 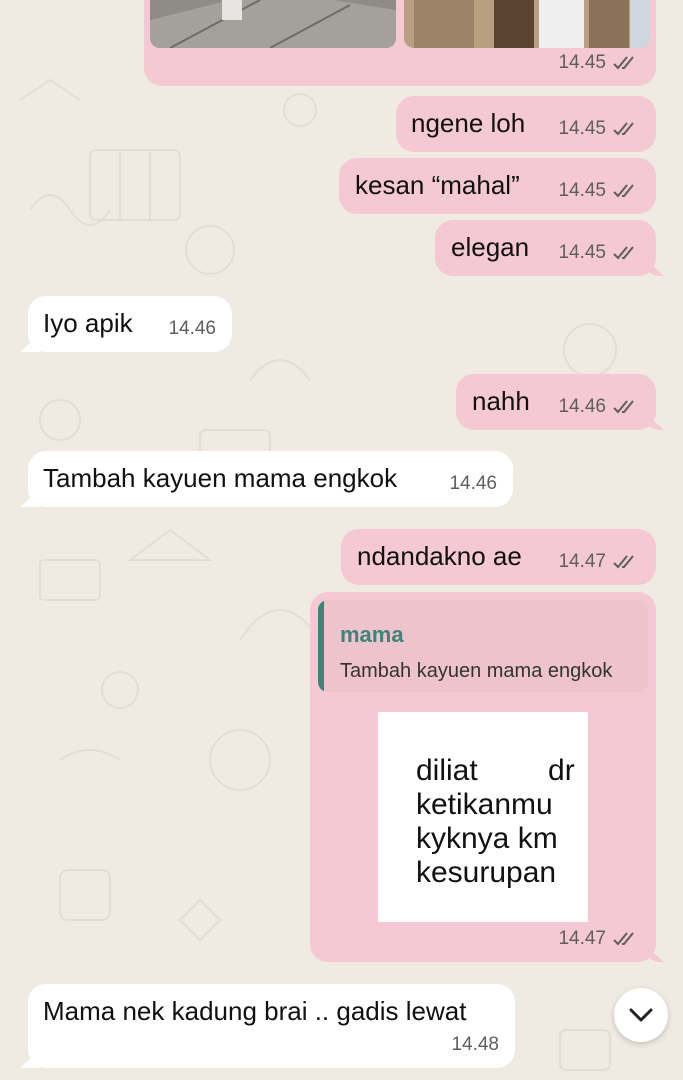 I want to click on outgoing-message-bubble: ndandakno ae 14.47, so click(x=498, y=557).